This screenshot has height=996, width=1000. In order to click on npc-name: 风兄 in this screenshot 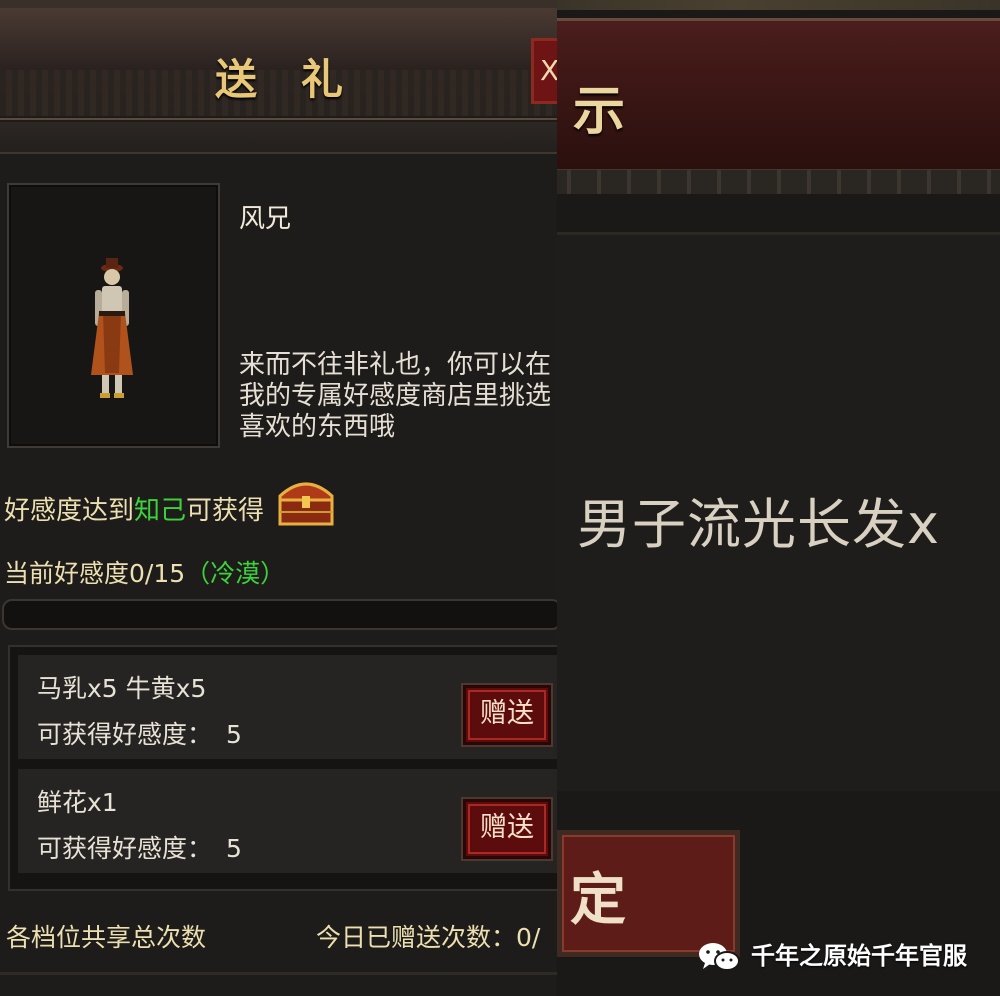, I will do `click(265, 219)`.